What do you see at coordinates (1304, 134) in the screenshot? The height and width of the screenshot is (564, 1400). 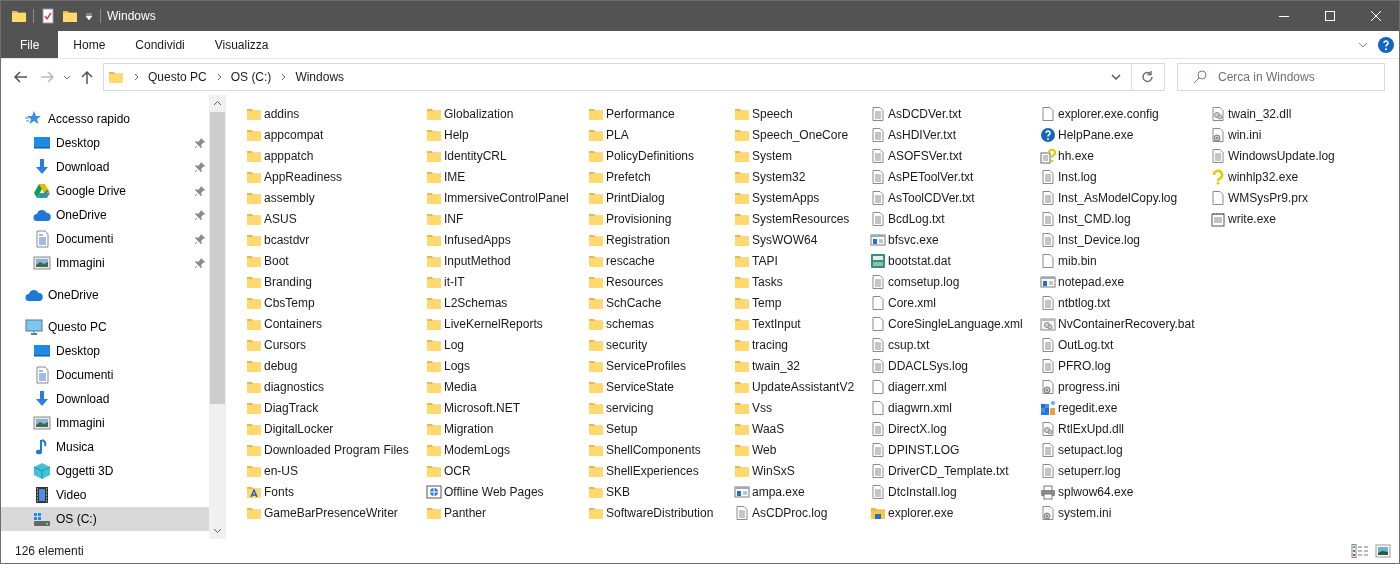 I see `file-item: win.ini` at bounding box center [1304, 134].